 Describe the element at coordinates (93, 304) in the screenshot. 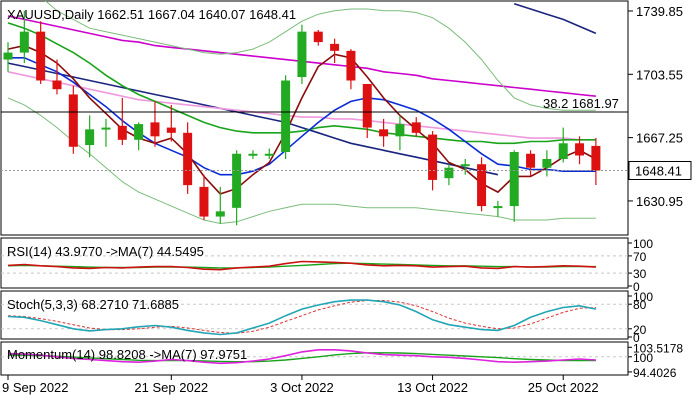

I see `stoch-header: Stoch(5,3,3) 68.2710 71.6885` at that location.